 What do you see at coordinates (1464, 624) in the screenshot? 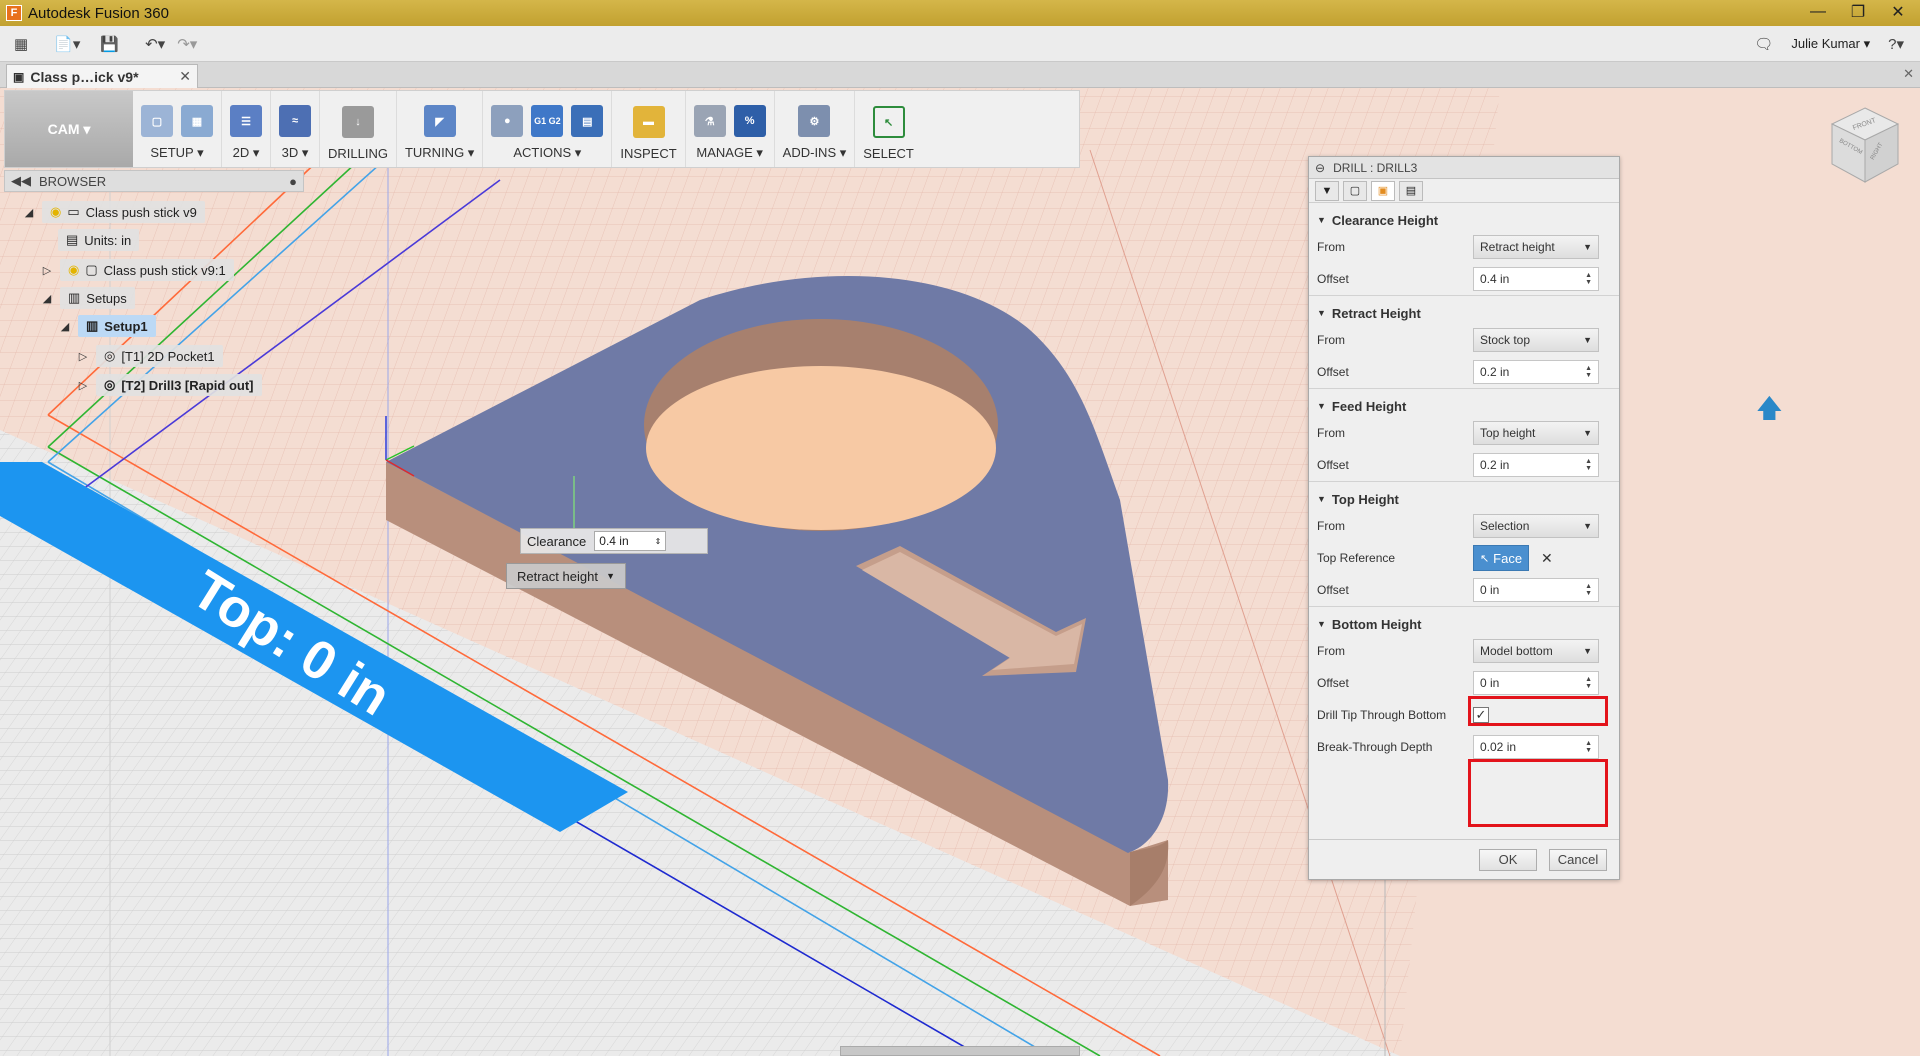
I see `section-header: ▼ Bottom Height` at bounding box center [1464, 624].